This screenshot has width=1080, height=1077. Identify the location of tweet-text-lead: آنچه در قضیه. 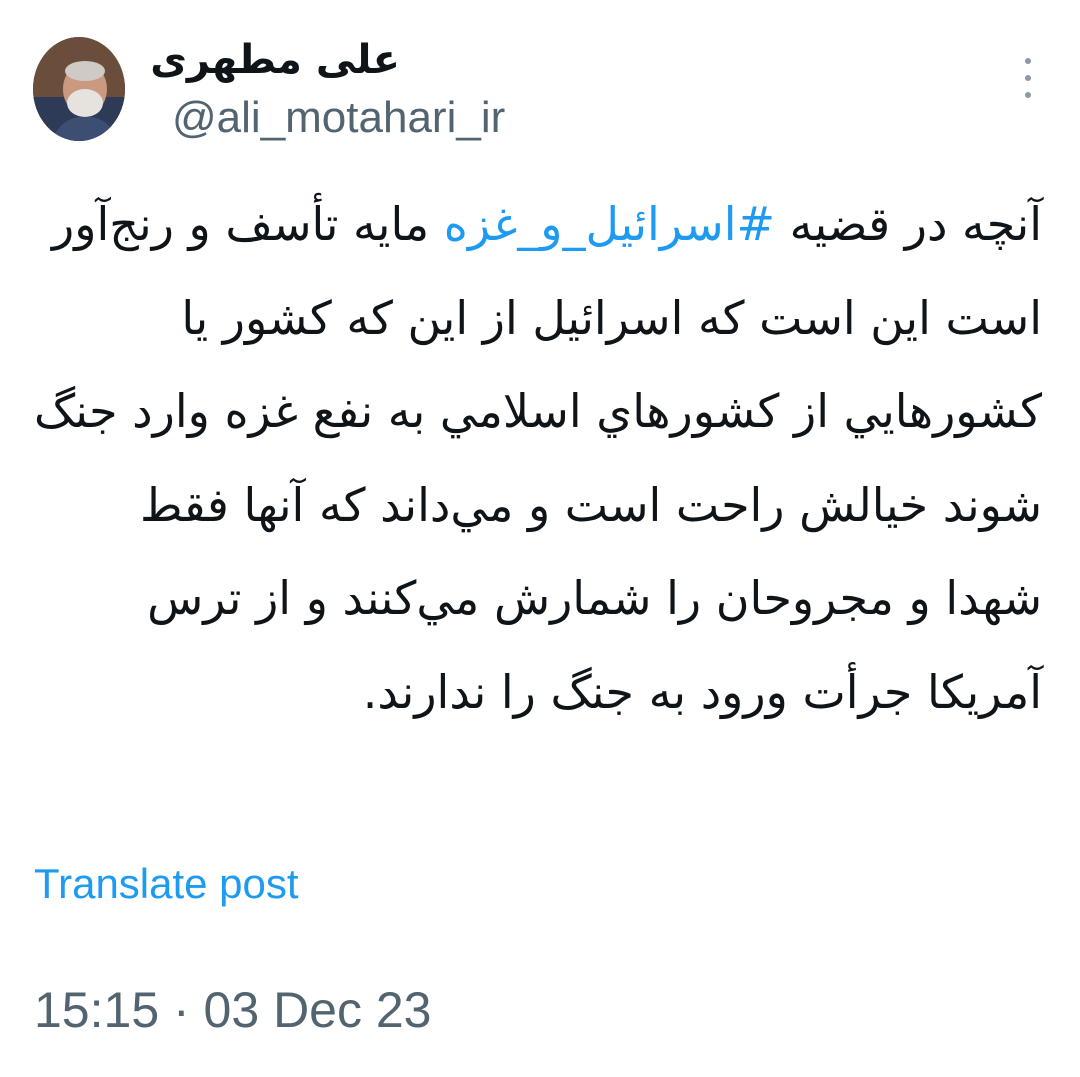
(908, 224).